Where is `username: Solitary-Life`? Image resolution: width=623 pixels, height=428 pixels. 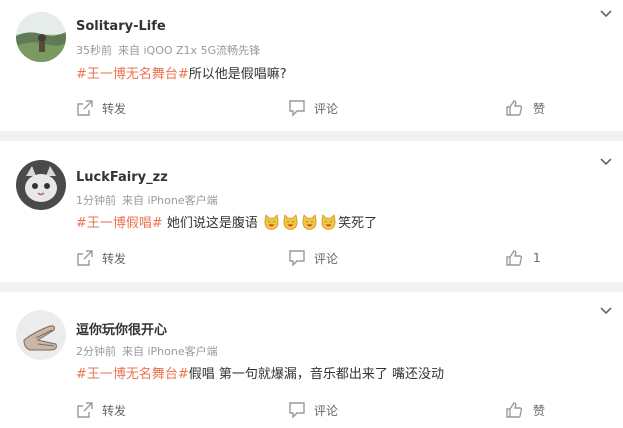 username: Solitary-Life is located at coordinates (121, 26).